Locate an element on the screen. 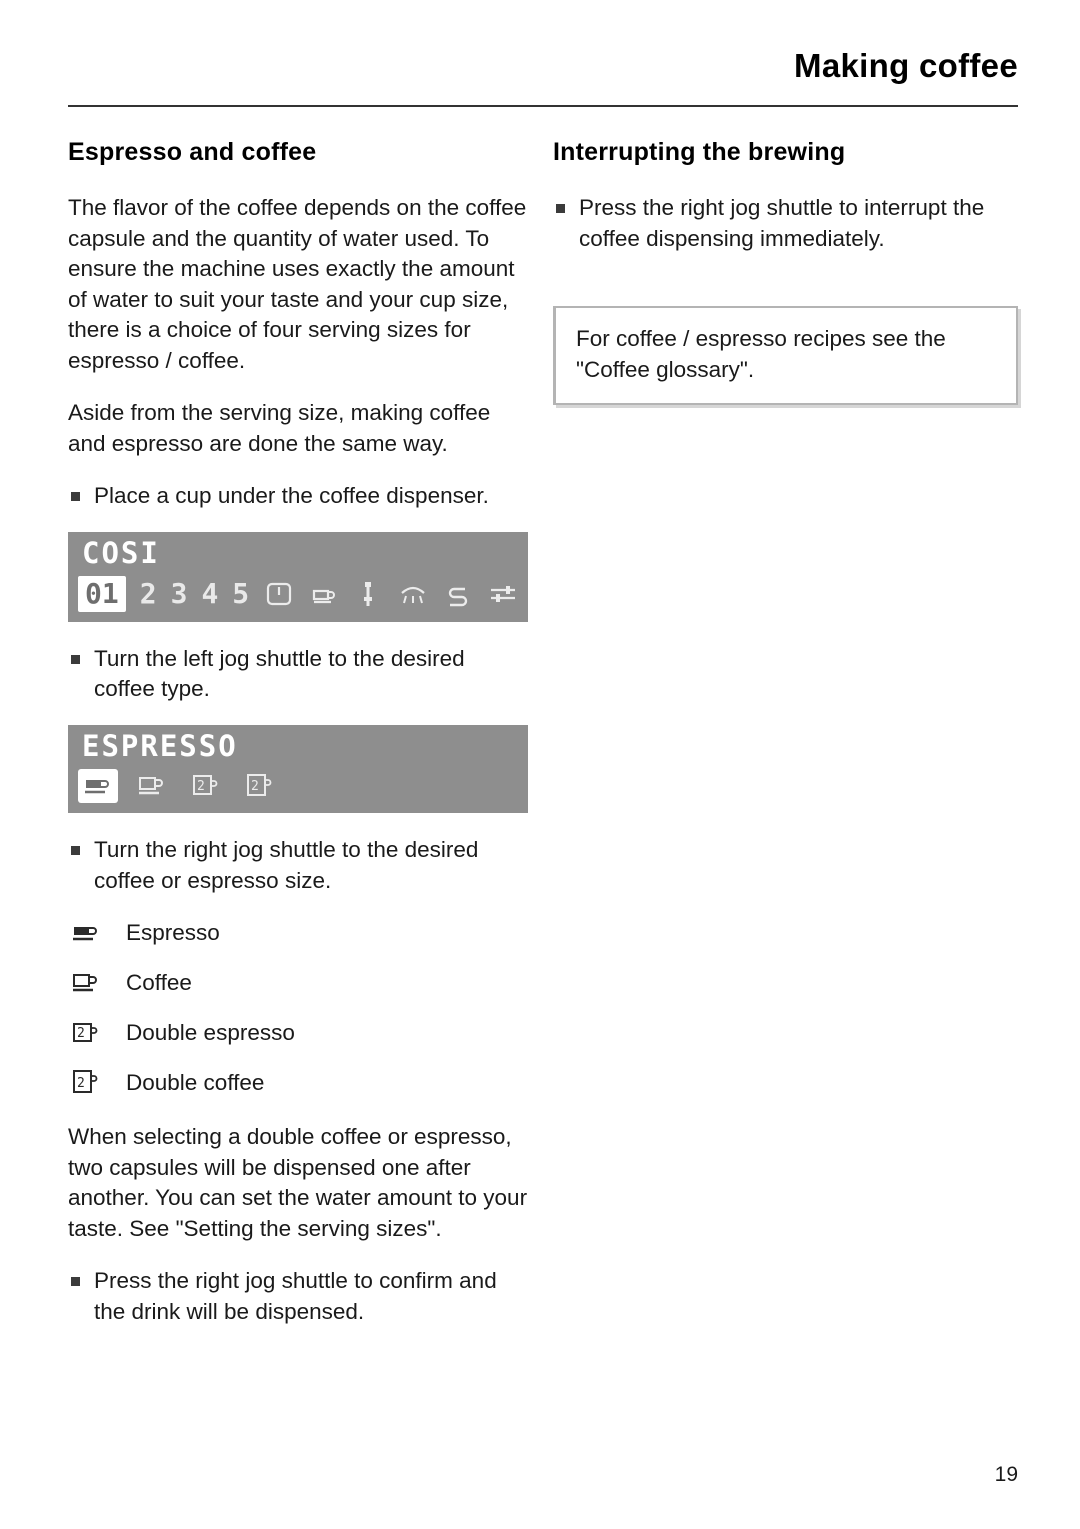 The image size is (1080, 1529). section-title-interrupting-the-brewing: Interrupting the brewing is located at coordinates (699, 152).